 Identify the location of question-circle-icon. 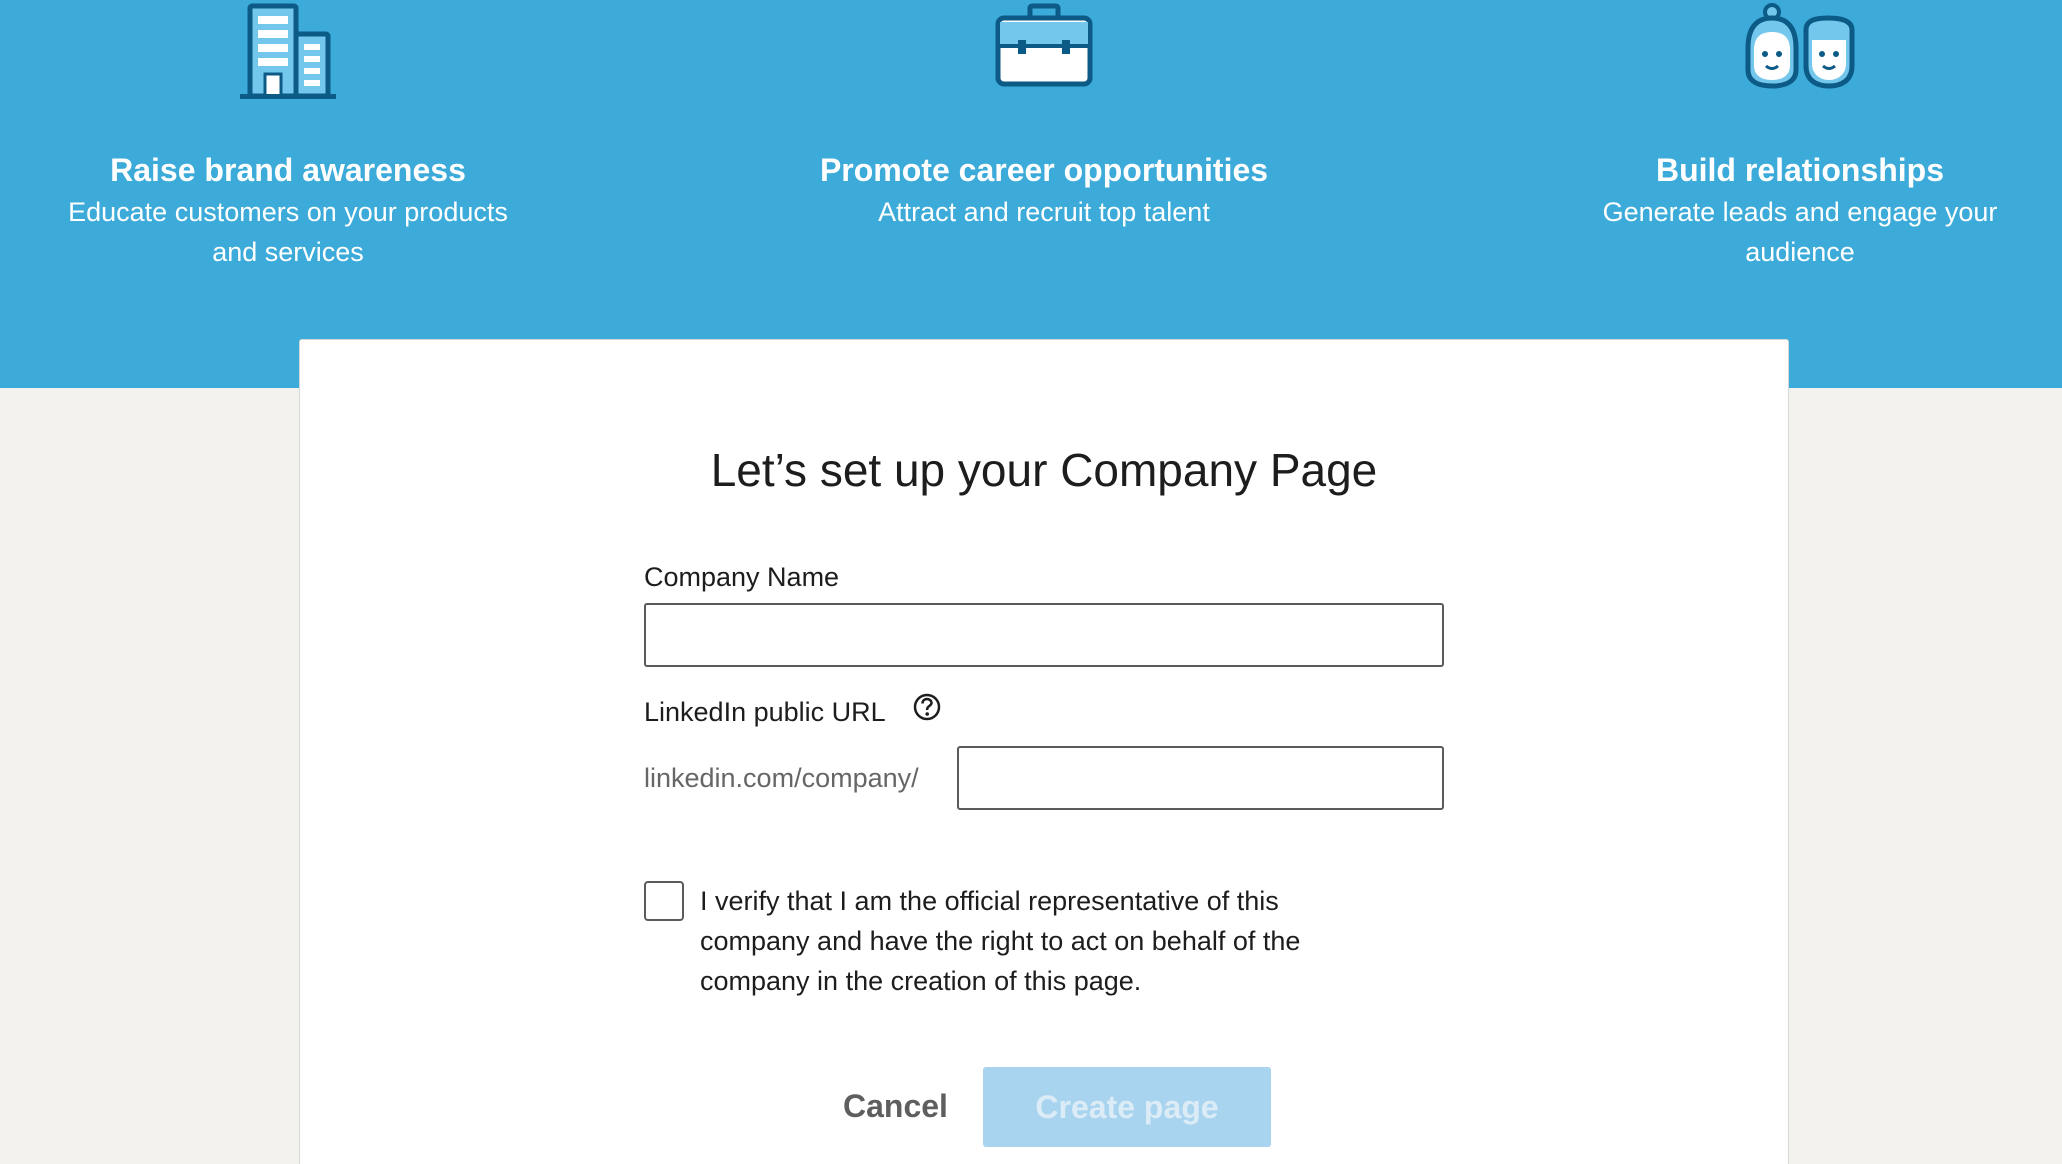
(927, 707).